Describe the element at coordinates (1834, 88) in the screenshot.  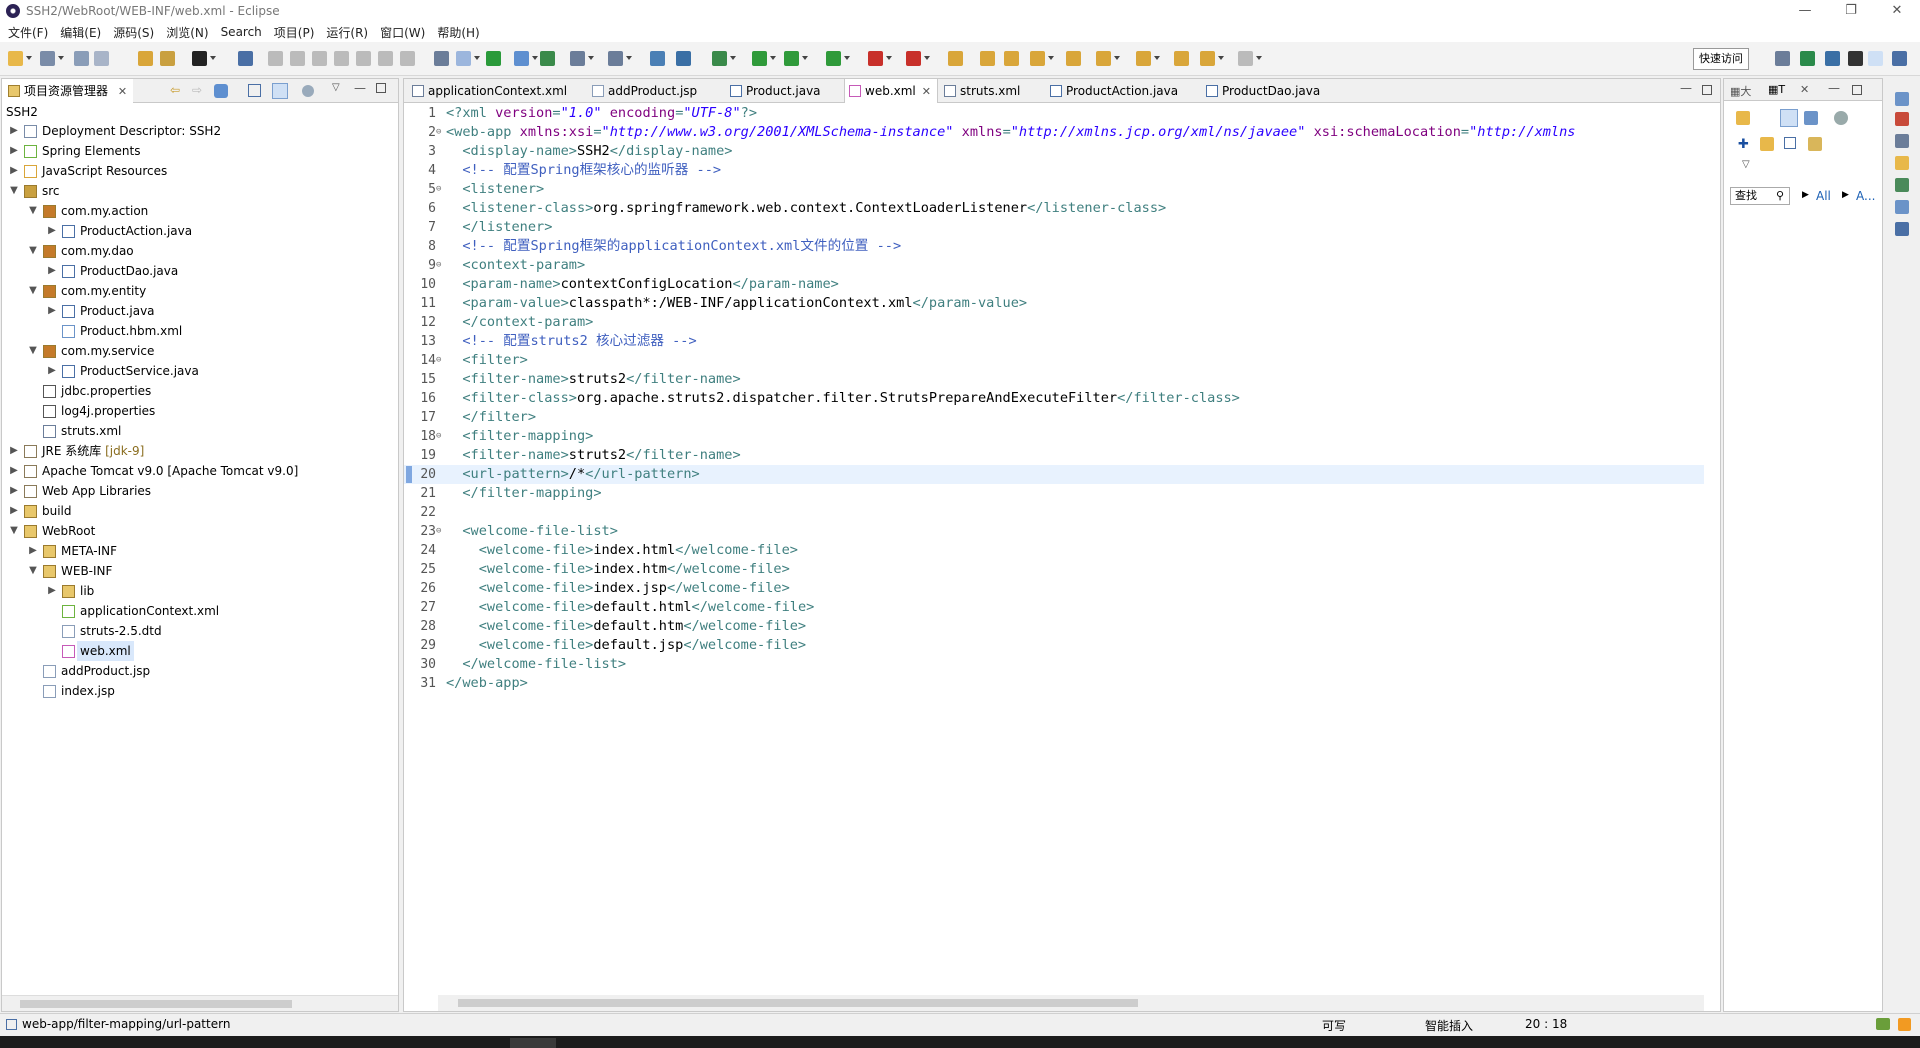
I see `minimize-view-icon: —` at that location.